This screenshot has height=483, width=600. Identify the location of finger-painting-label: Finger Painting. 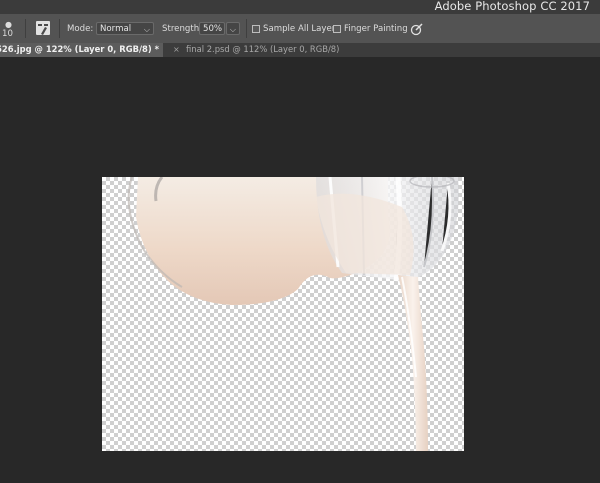
(376, 29).